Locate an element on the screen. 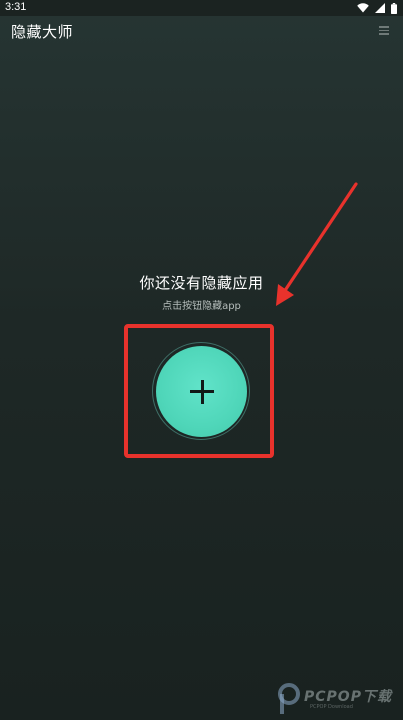  watermark: PCPOP下载 PCPOP Download is located at coordinates (338, 699).